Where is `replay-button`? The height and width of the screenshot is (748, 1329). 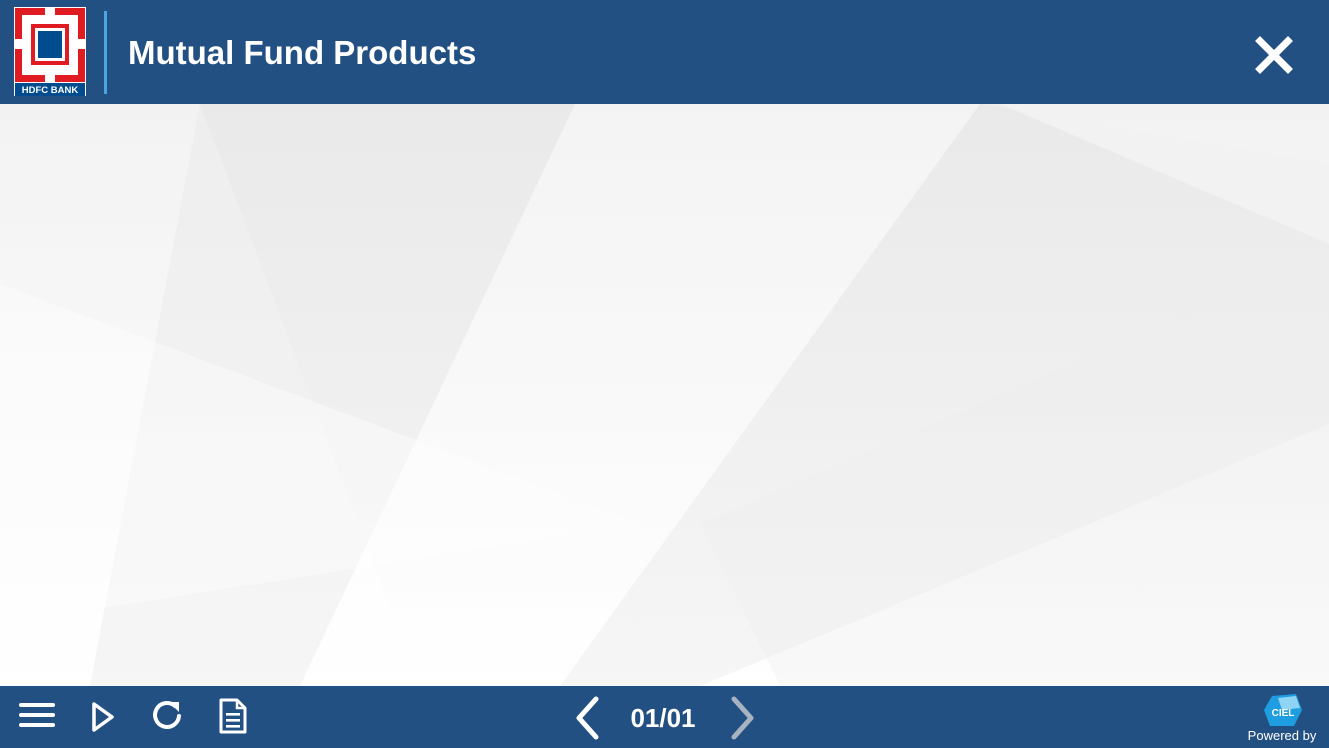 replay-button is located at coordinates (167, 716).